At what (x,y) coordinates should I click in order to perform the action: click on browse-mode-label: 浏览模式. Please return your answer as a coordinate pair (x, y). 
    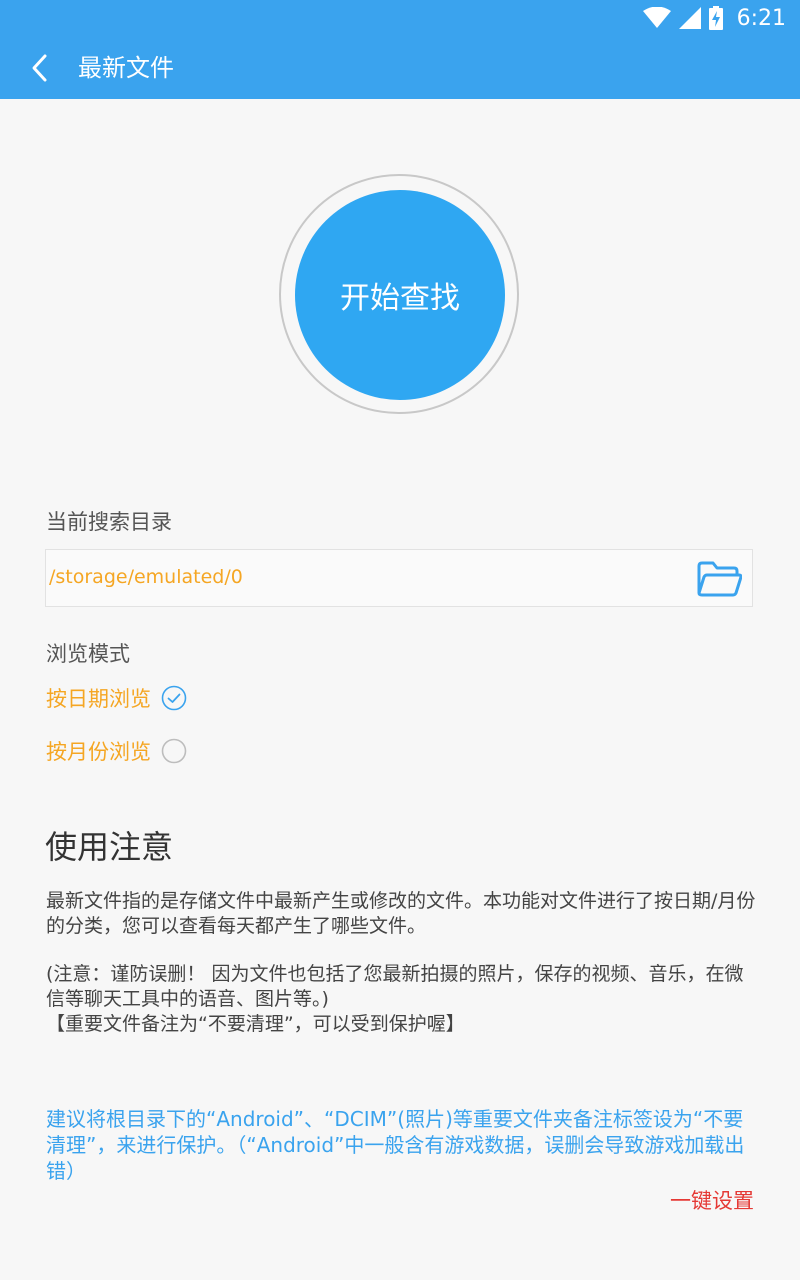
    Looking at the image, I should click on (88, 654).